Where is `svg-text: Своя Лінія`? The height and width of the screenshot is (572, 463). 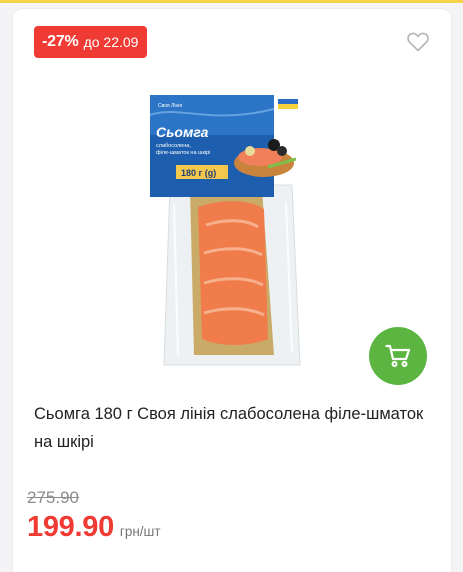 svg-text: Своя Лінія is located at coordinates (170, 106).